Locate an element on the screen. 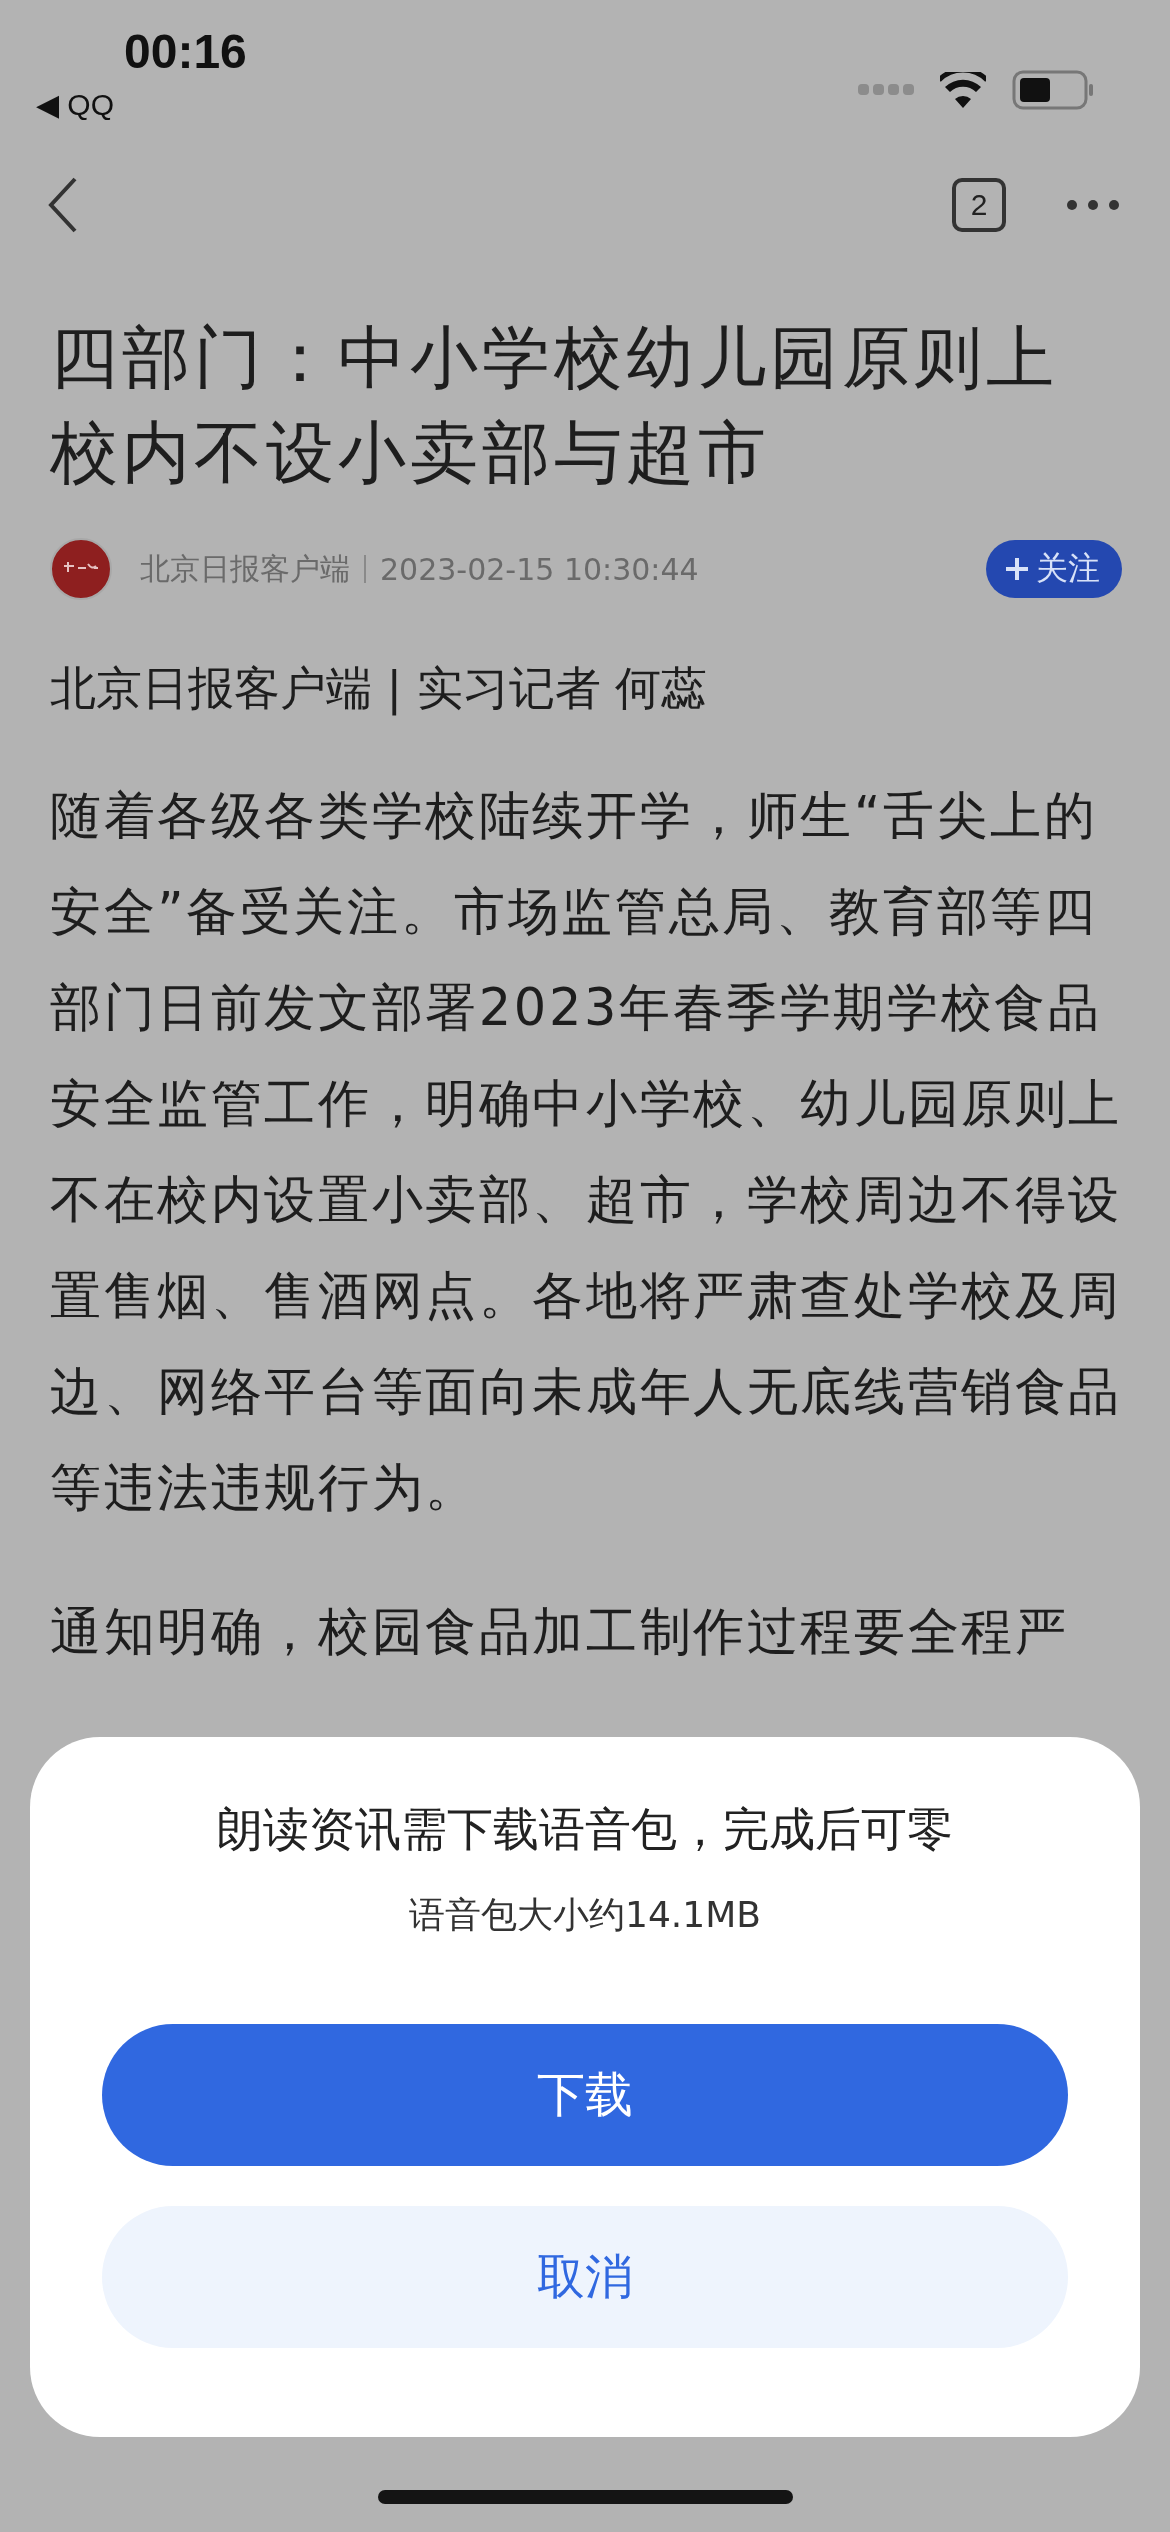  tab-count-button: 2 is located at coordinates (979, 205).